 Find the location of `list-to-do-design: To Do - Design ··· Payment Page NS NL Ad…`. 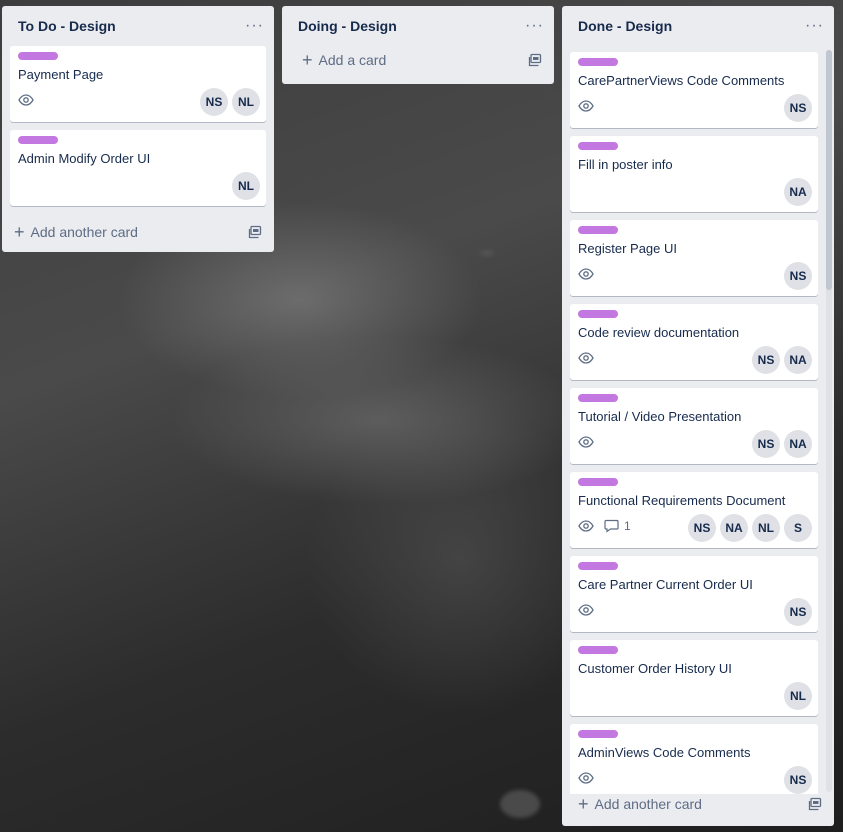

list-to-do-design: To Do - Design ··· Payment Page NS NL Ad… is located at coordinates (138, 129).